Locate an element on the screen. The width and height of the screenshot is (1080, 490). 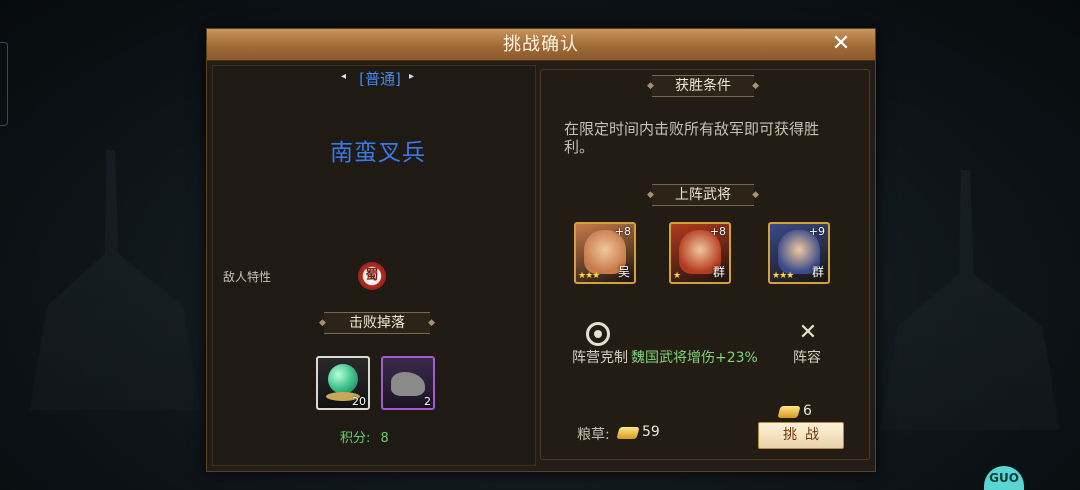
challenge-cost: 6 is located at coordinates (807, 411).